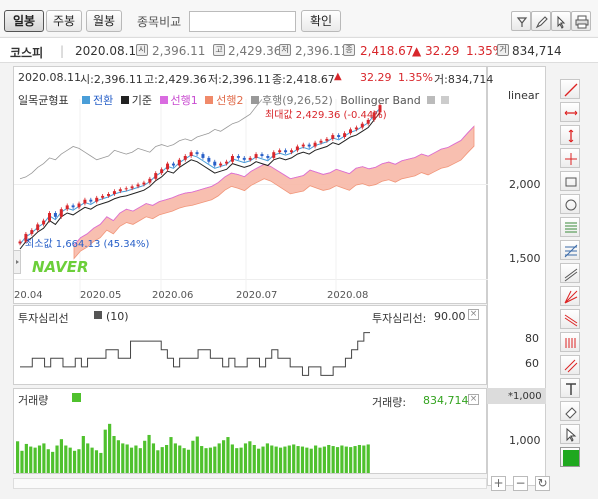 The image size is (598, 499). I want to click on draw-icon, so click(541, 21).